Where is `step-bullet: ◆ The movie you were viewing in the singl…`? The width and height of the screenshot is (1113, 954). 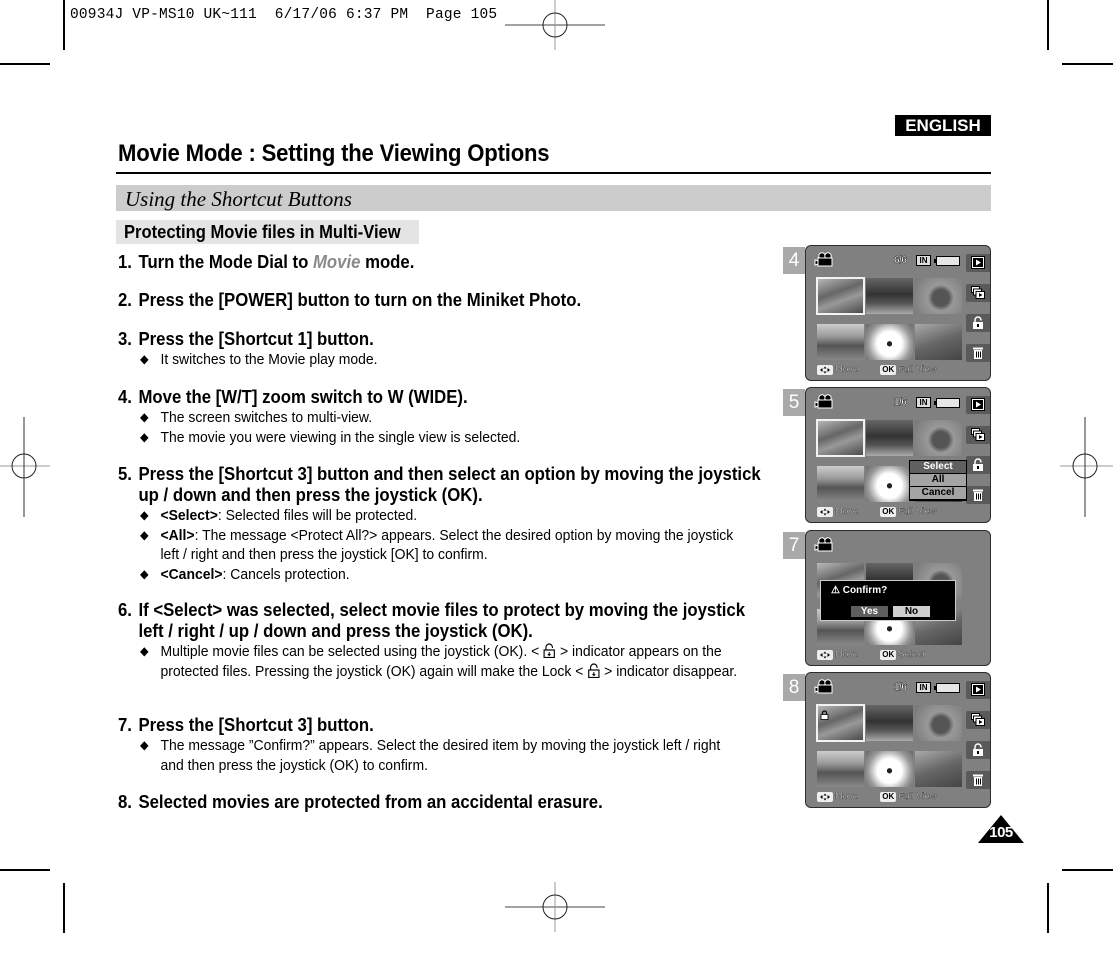 step-bullet: ◆ The movie you were viewing in the singl… is located at coordinates (330, 437).